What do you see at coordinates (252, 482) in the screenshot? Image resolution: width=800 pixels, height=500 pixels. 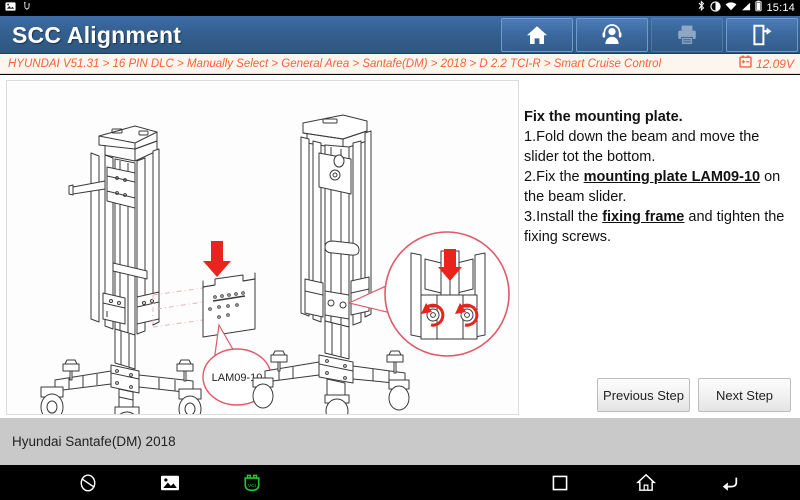 I see `vci-icon: VCI` at bounding box center [252, 482].